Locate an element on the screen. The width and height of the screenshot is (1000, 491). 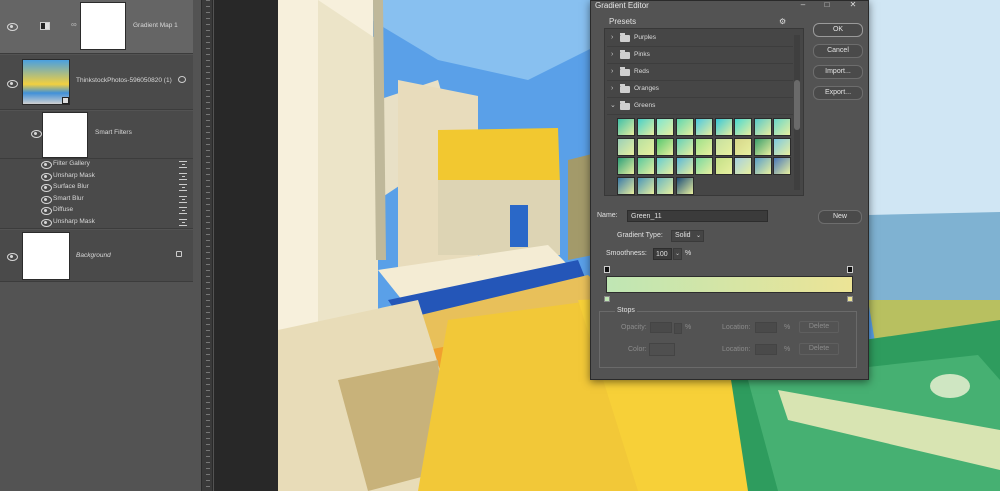
close-button: ✕ is located at coordinates (853, 5).